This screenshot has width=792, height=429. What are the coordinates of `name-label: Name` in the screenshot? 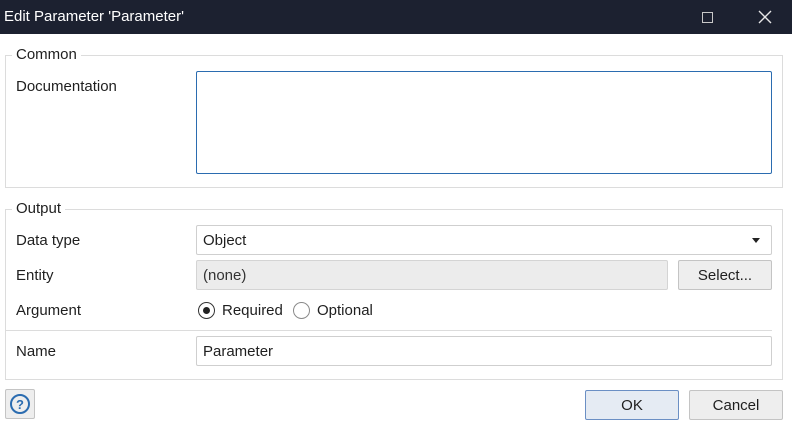 It's located at (36, 351).